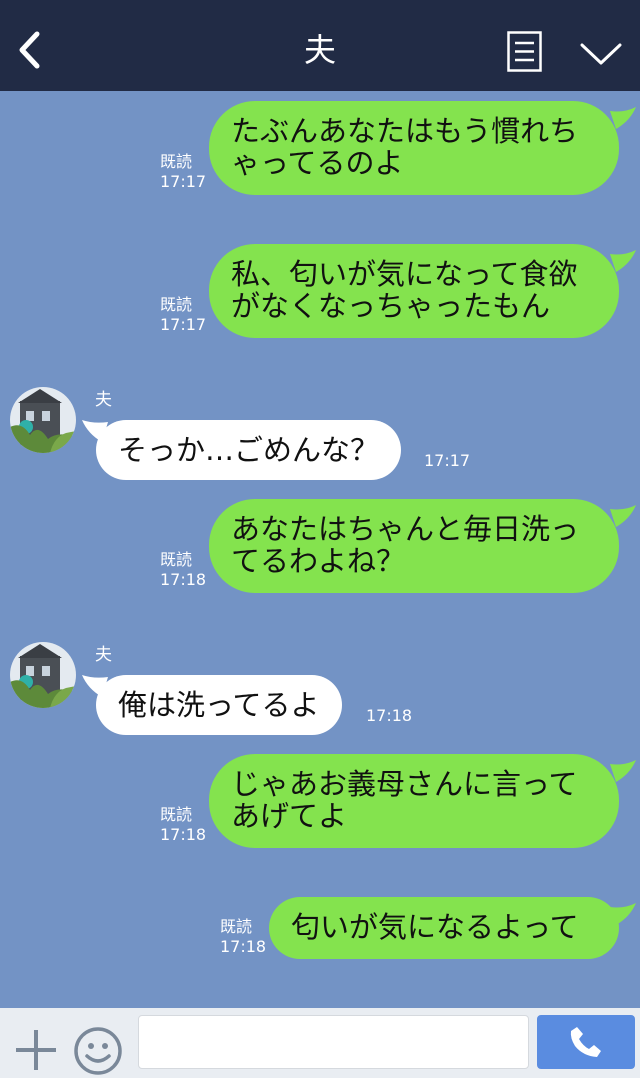 The width and height of the screenshot is (640, 1078). What do you see at coordinates (405, 131) in the screenshot?
I see `message-line: たぶんあなたはもう慣れち` at bounding box center [405, 131].